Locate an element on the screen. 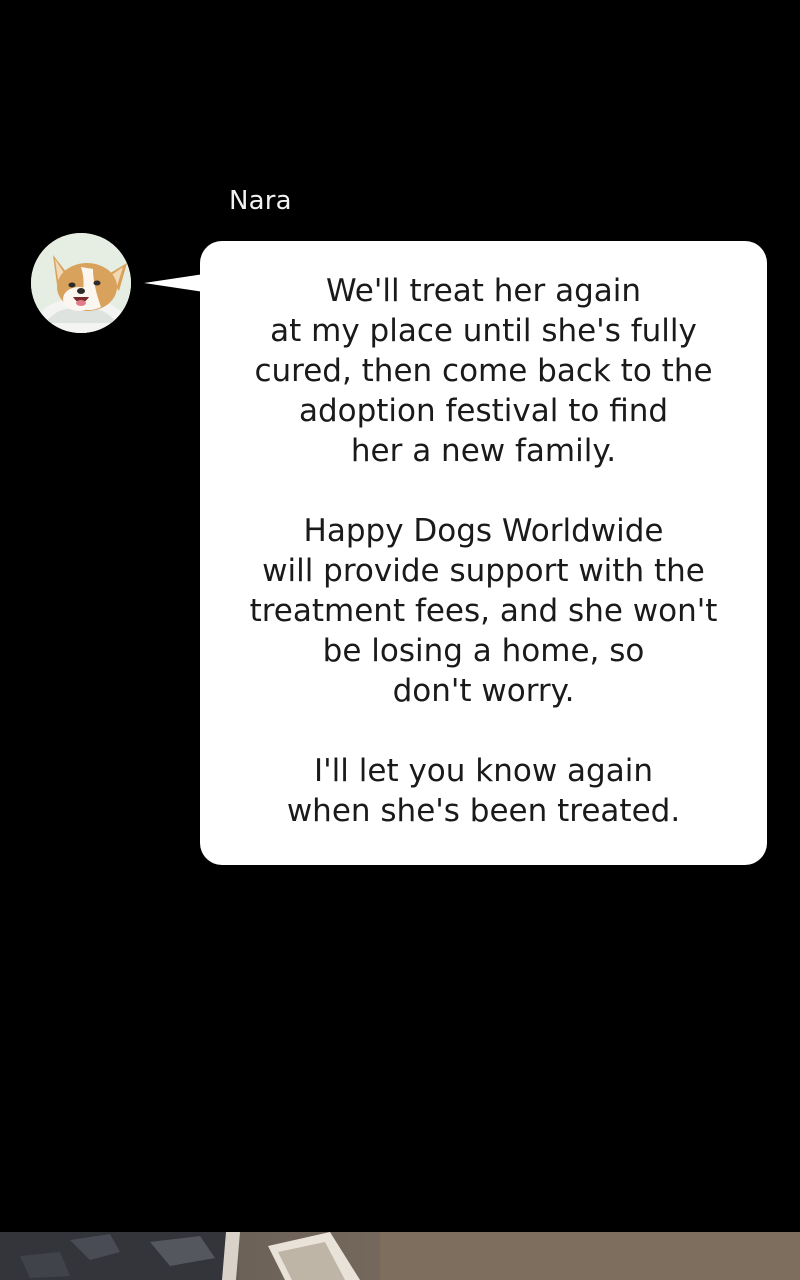  corgi-icon is located at coordinates (81, 283).